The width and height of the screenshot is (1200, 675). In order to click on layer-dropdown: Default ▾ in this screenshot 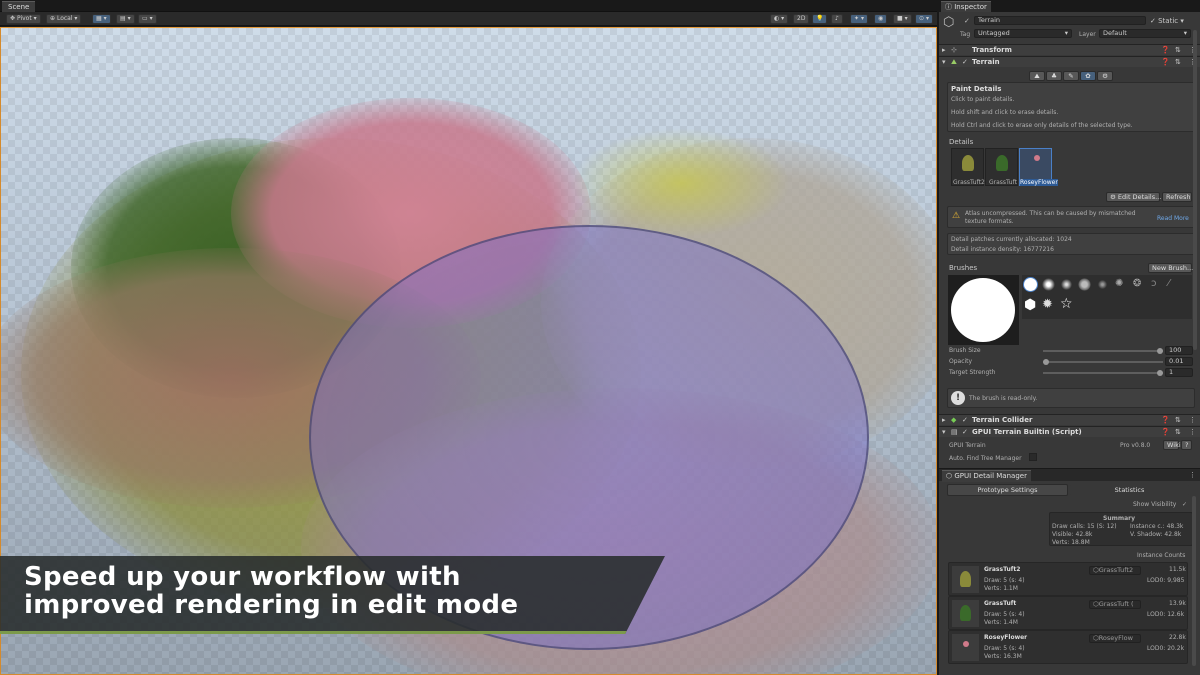, I will do `click(1145, 33)`.